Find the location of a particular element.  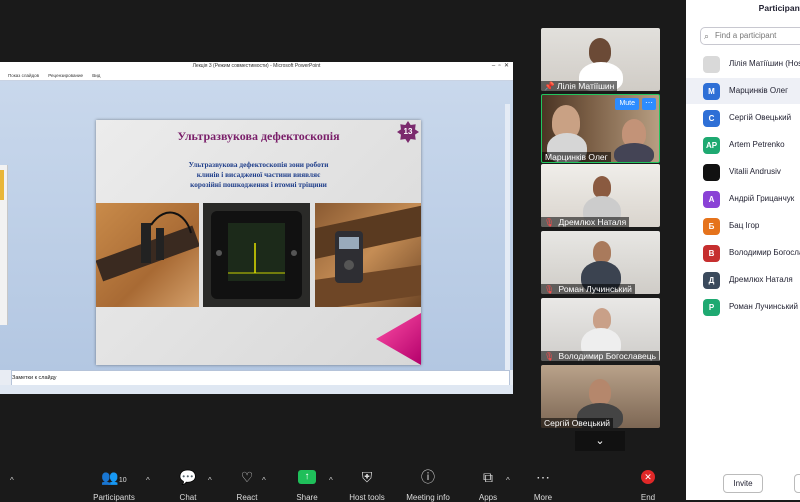

participant-name: Дремлюх Наталя is located at coordinates (761, 279).